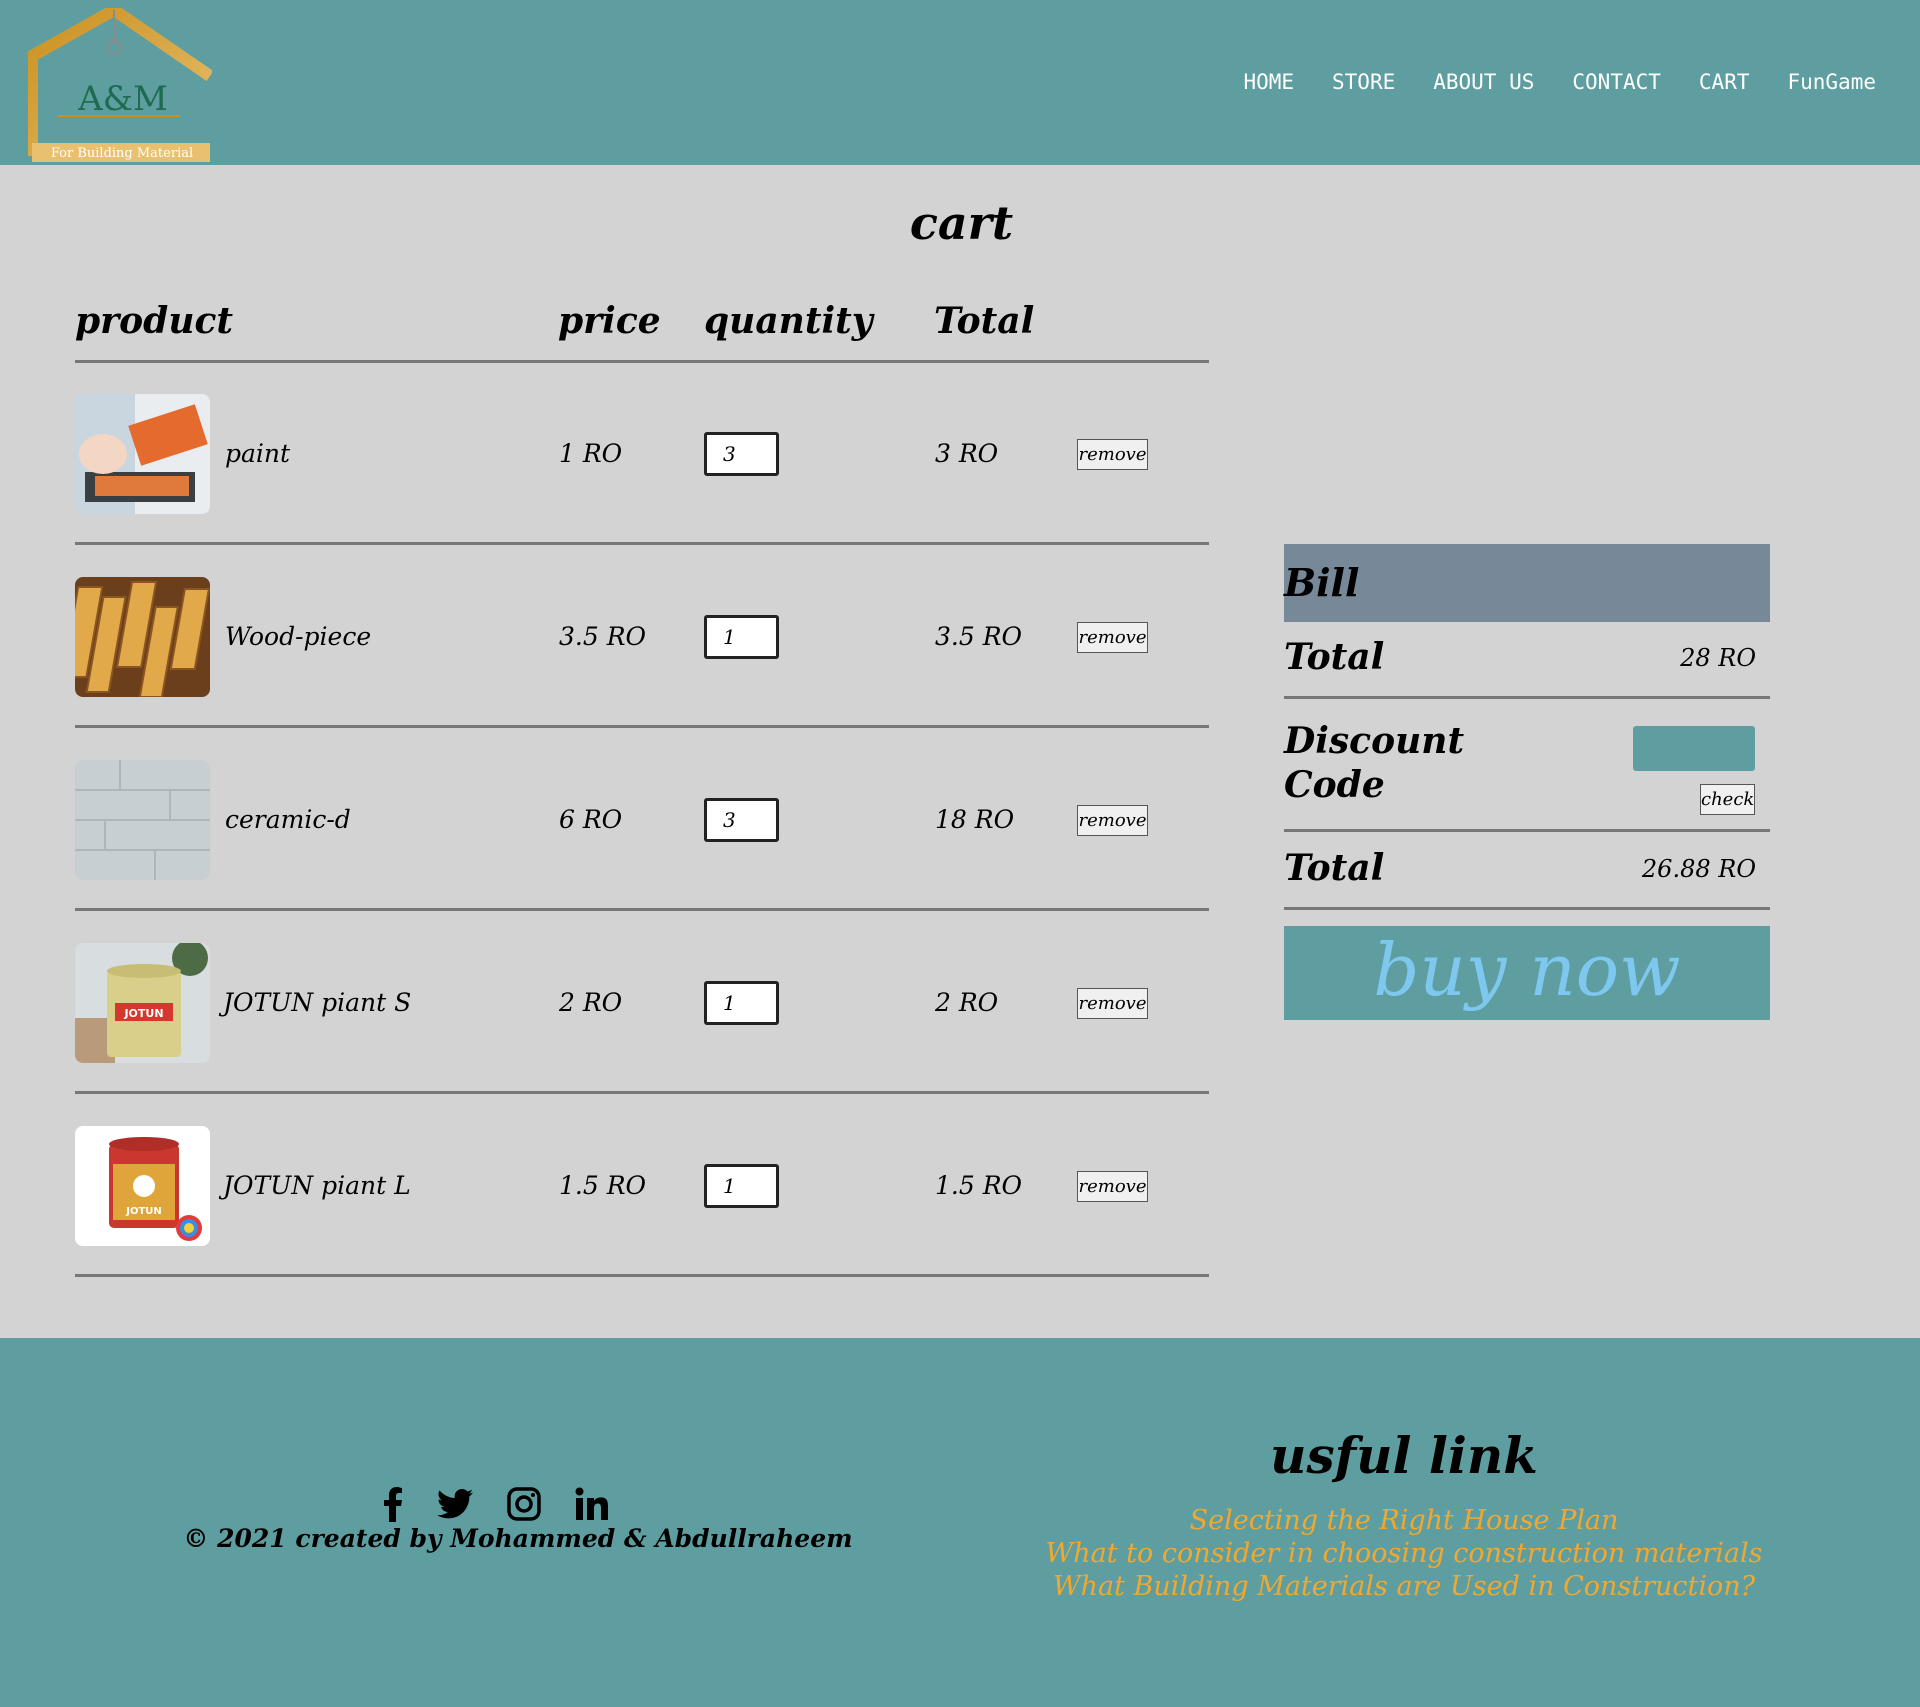 The height and width of the screenshot is (1707, 1920). Describe the element at coordinates (288, 819) in the screenshot. I see `product-name: ceramic-d` at that location.